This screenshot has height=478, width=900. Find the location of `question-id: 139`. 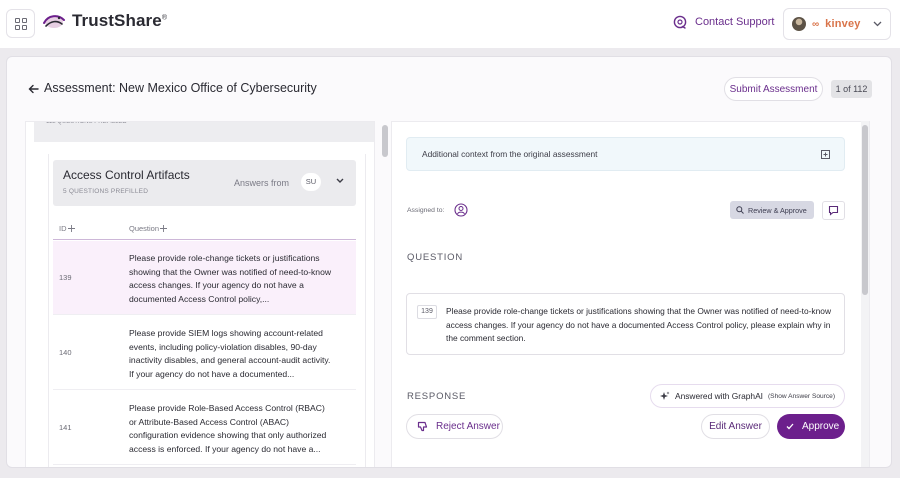

question-id: 139 is located at coordinates (65, 277).